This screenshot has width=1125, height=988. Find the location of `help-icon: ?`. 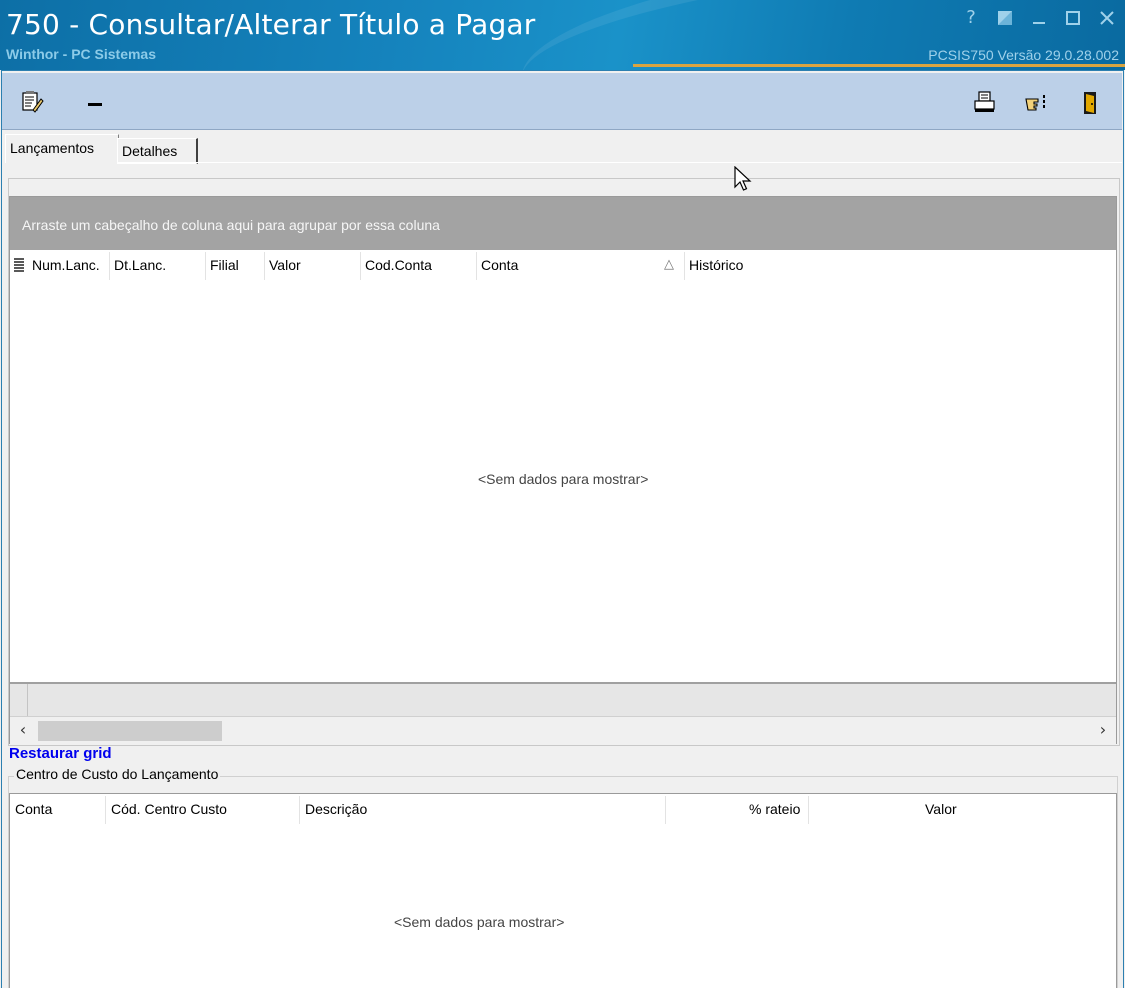

help-icon: ? is located at coordinates (971, 18).